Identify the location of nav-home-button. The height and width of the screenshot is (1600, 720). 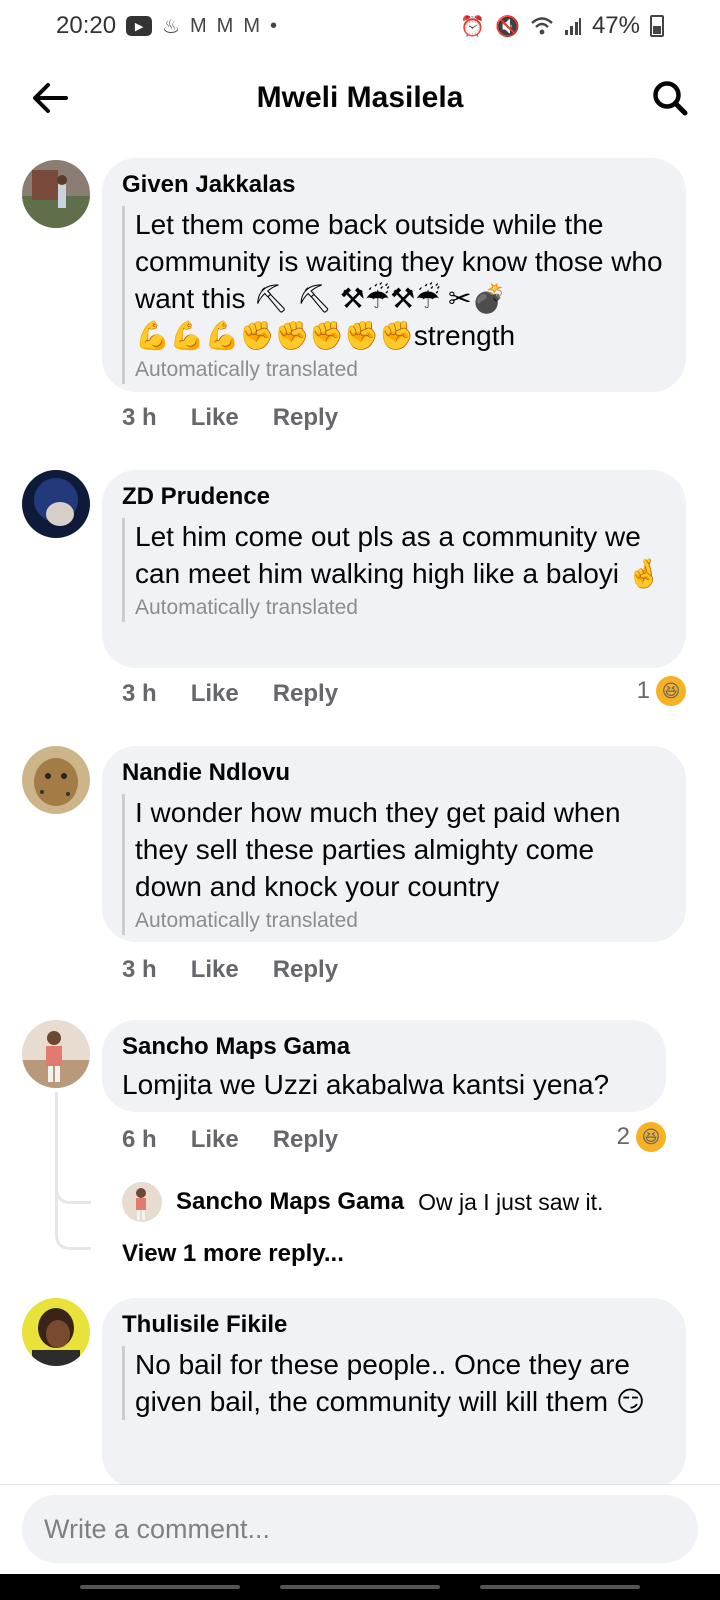
(360, 1587).